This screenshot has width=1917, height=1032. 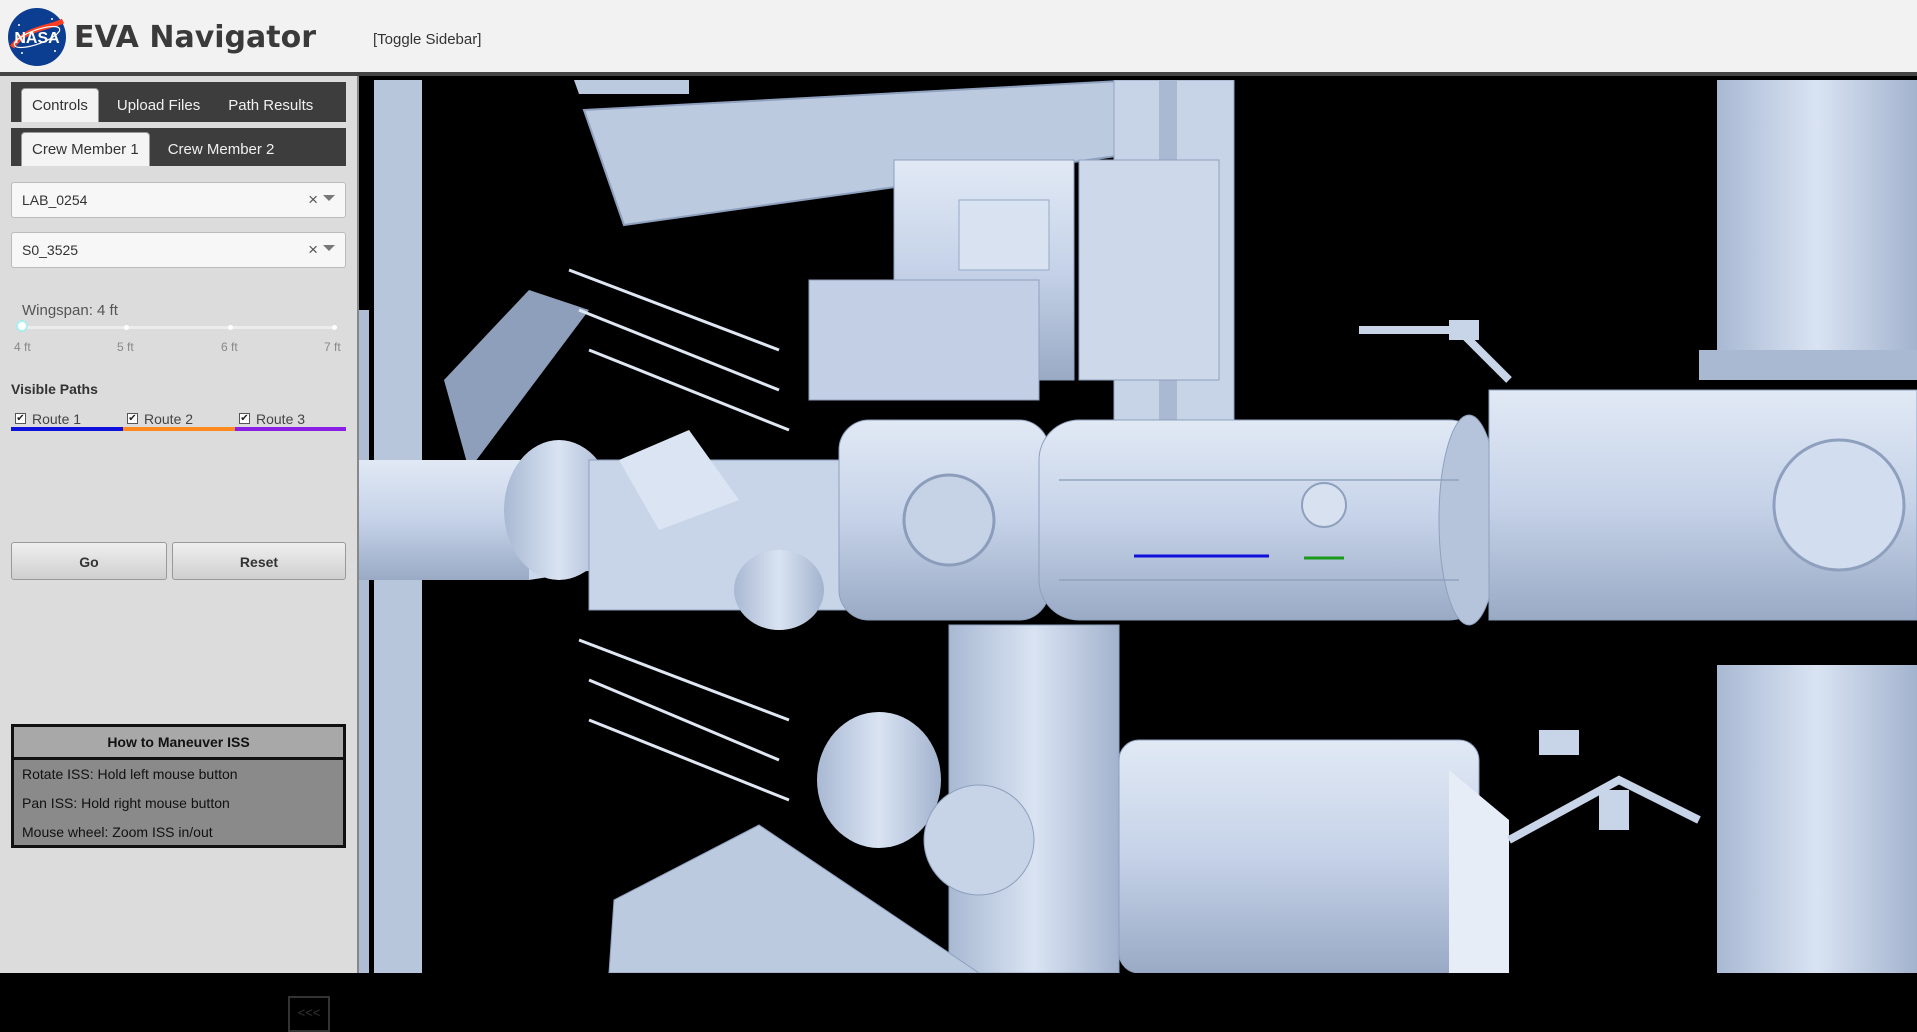 I want to click on go-button: Go, so click(x=89, y=561).